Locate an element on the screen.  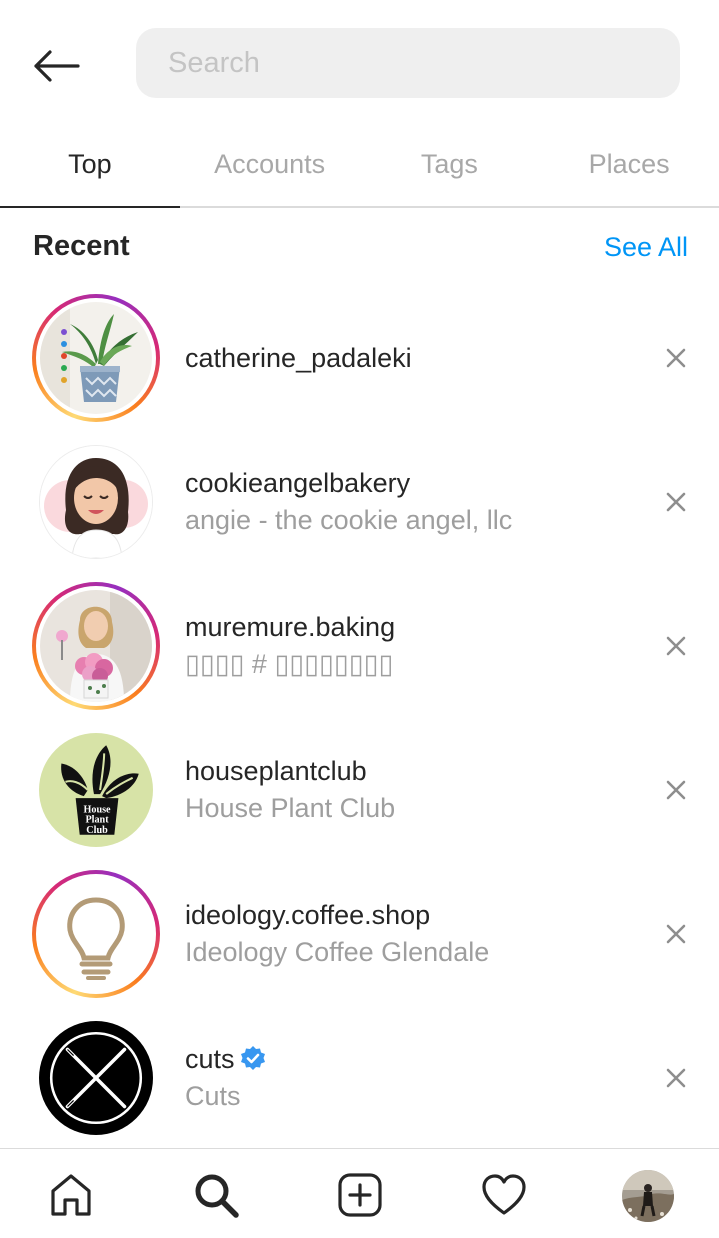
tab-top: Top is located at coordinates (90, 167).